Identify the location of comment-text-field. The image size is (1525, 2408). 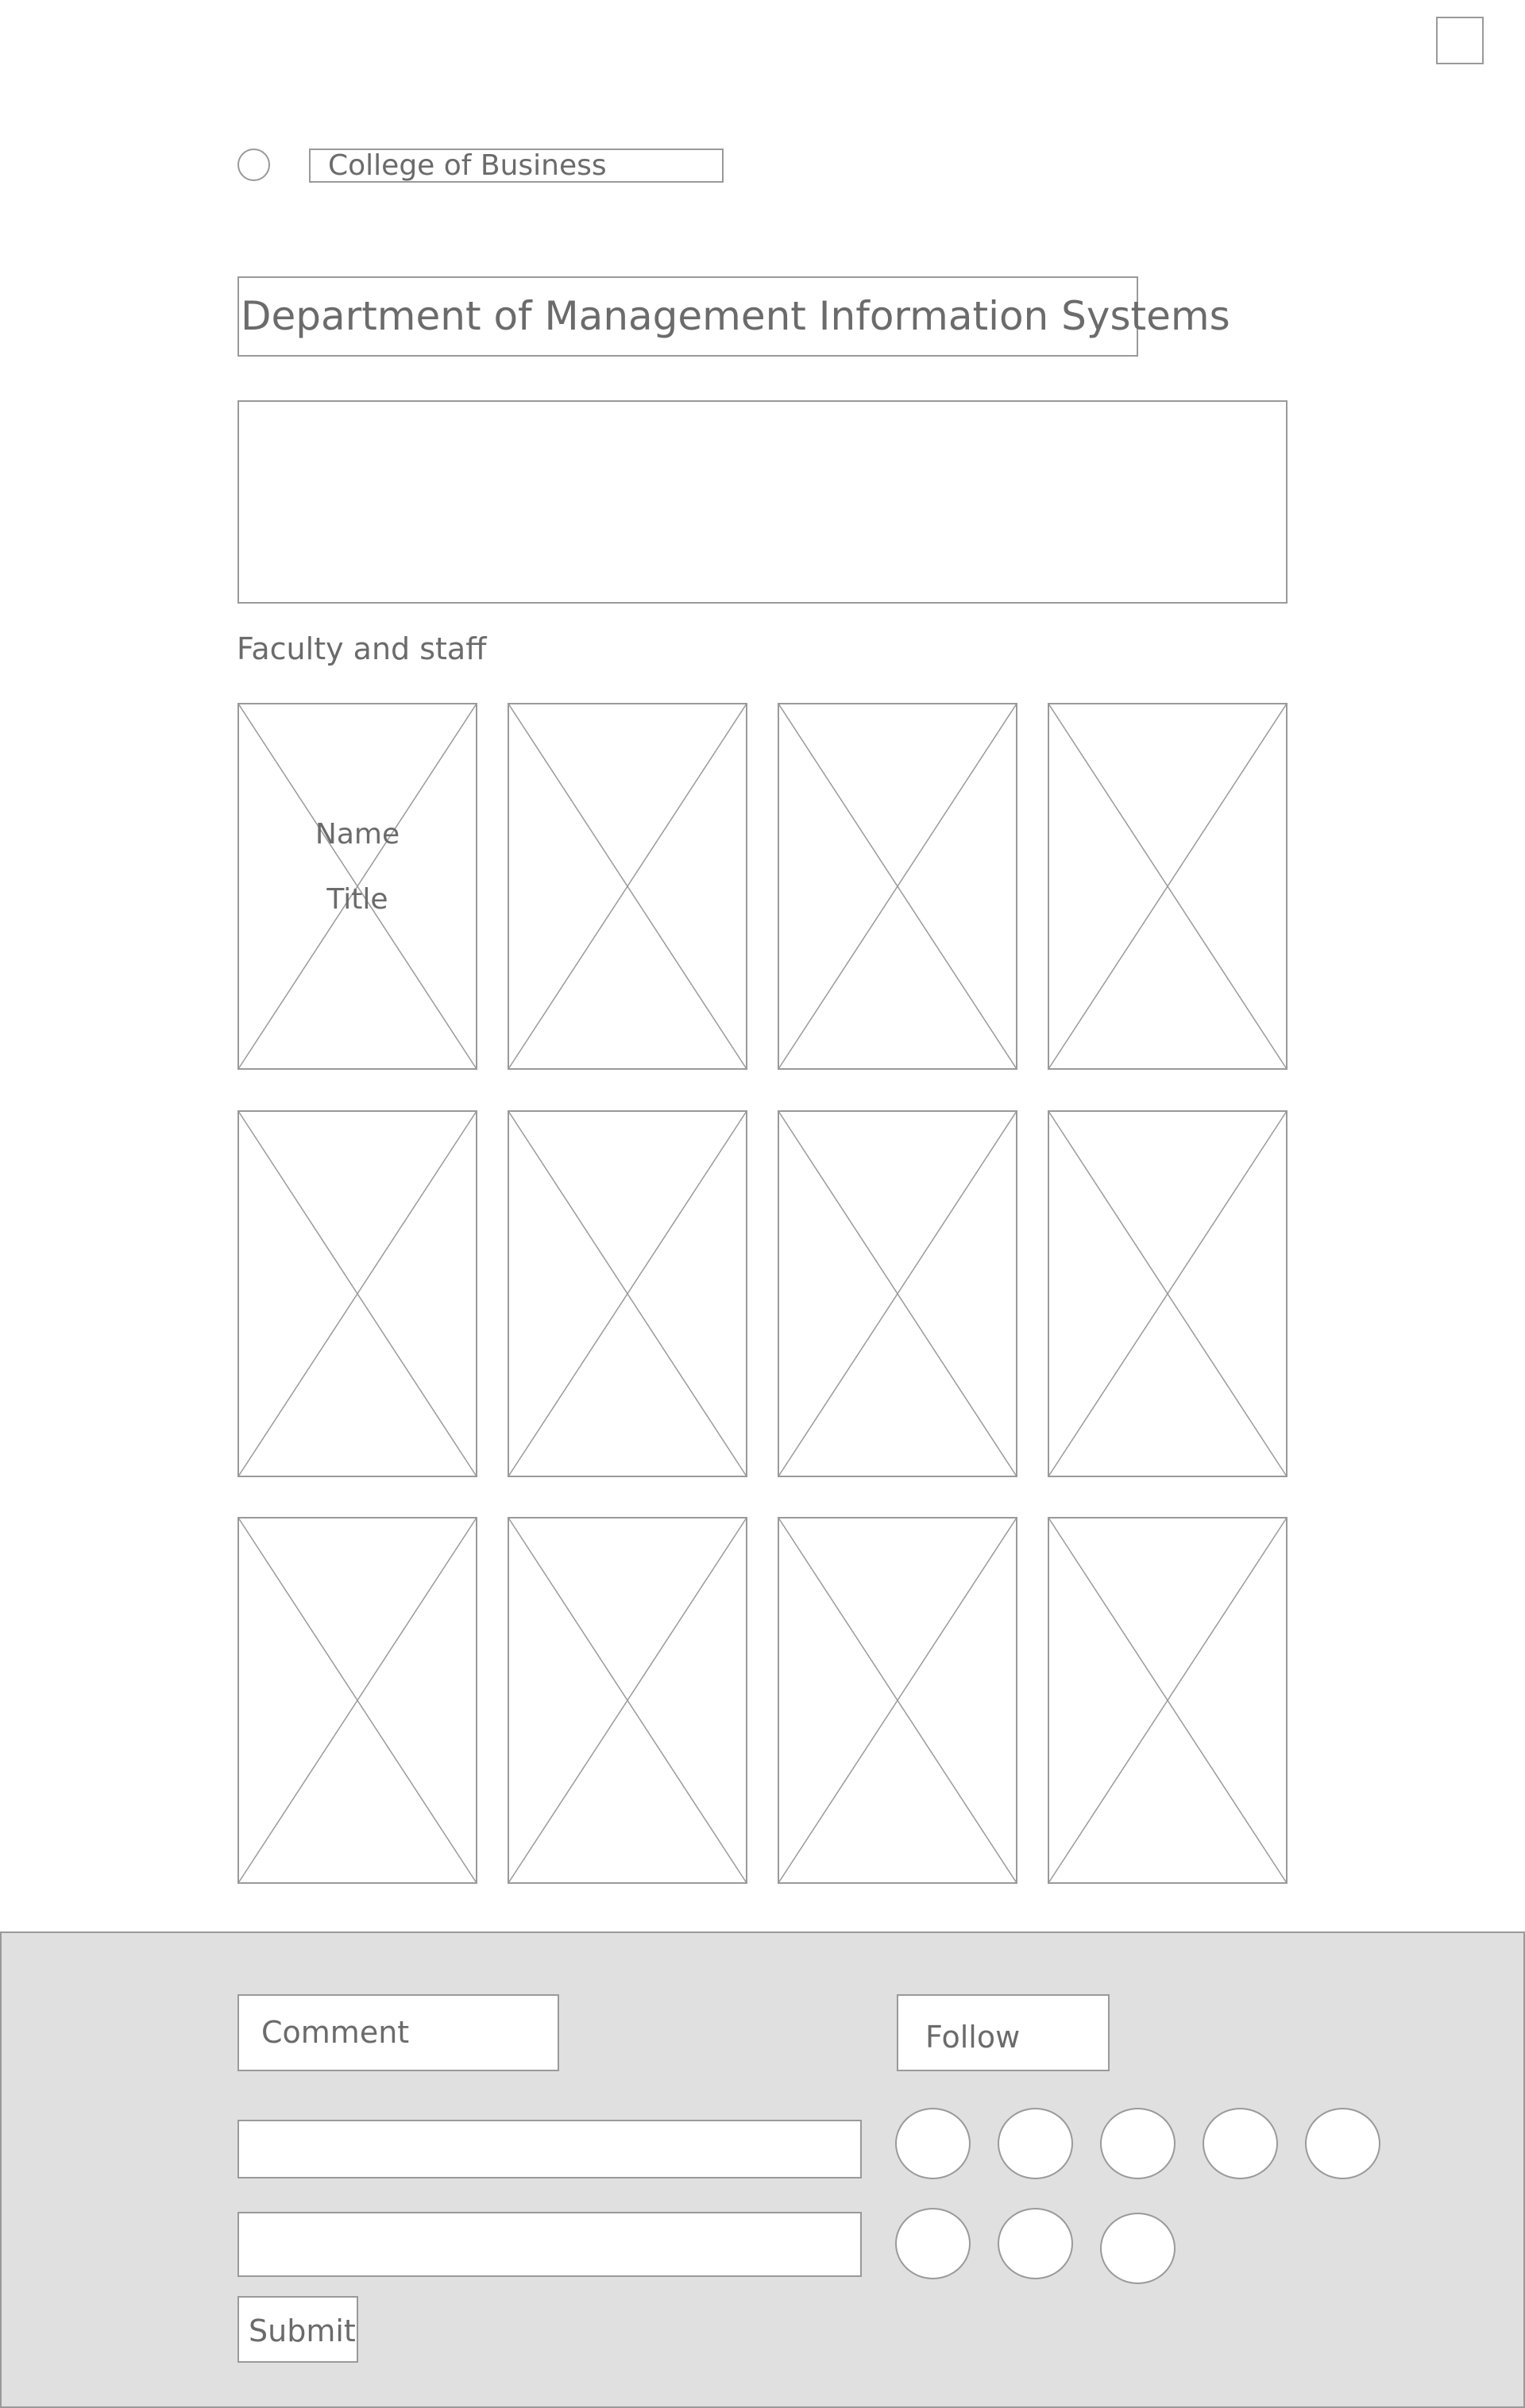
(549, 2244).